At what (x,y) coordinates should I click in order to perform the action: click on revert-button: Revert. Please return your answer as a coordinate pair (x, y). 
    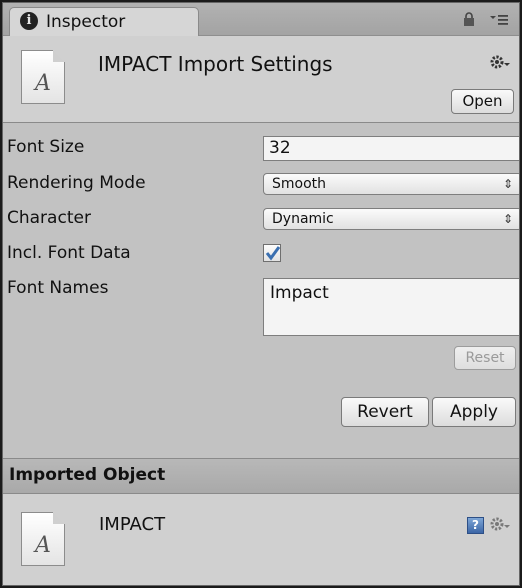
    Looking at the image, I should click on (385, 412).